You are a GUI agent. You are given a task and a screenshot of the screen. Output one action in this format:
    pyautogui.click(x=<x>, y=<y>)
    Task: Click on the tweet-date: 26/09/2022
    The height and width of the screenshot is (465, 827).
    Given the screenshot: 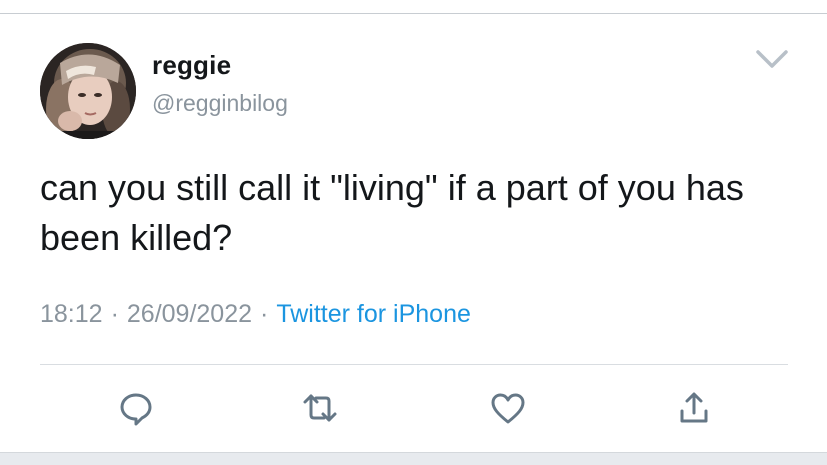 What is the action you would take?
    pyautogui.click(x=189, y=314)
    